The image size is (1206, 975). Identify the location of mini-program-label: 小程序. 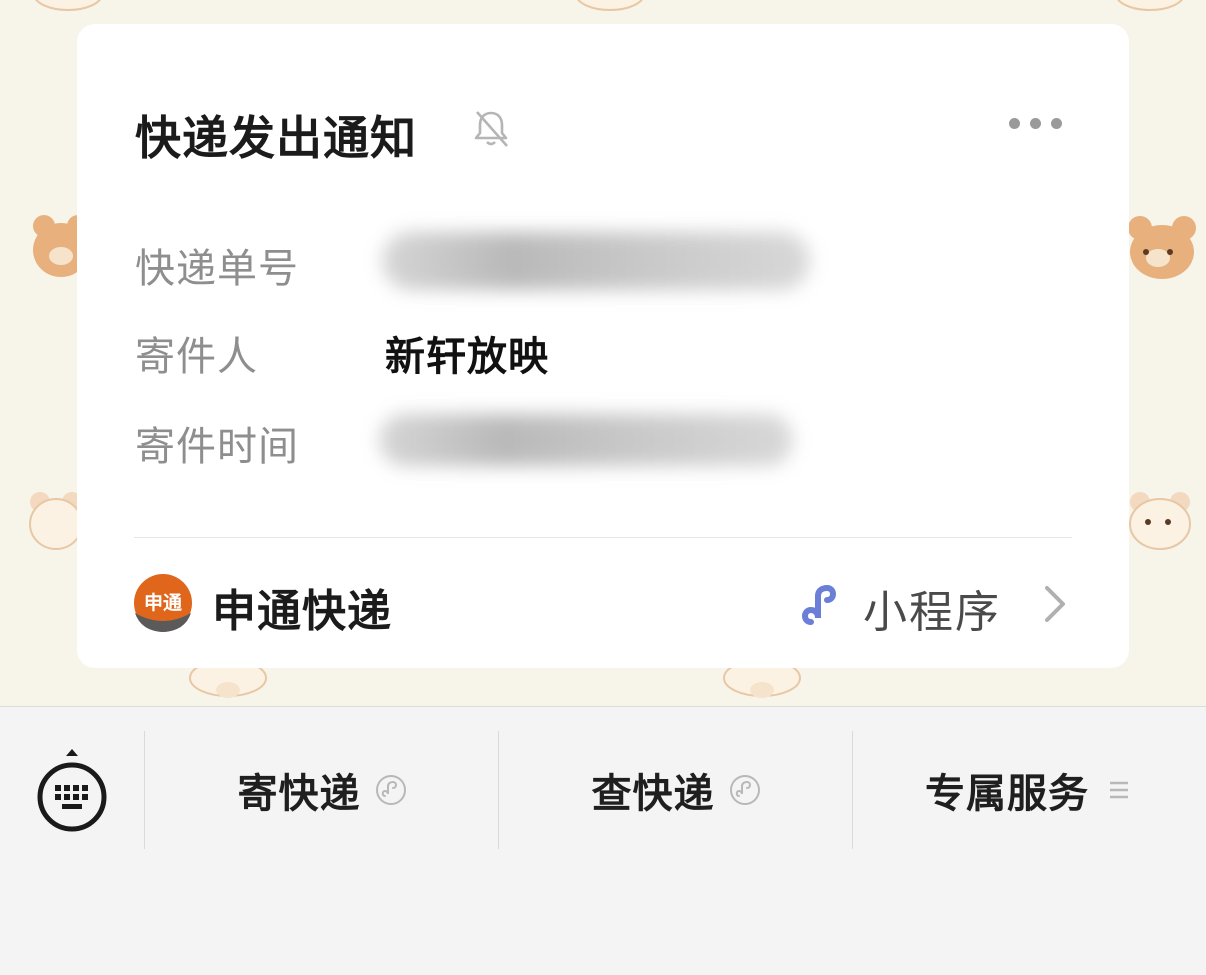
(932, 612).